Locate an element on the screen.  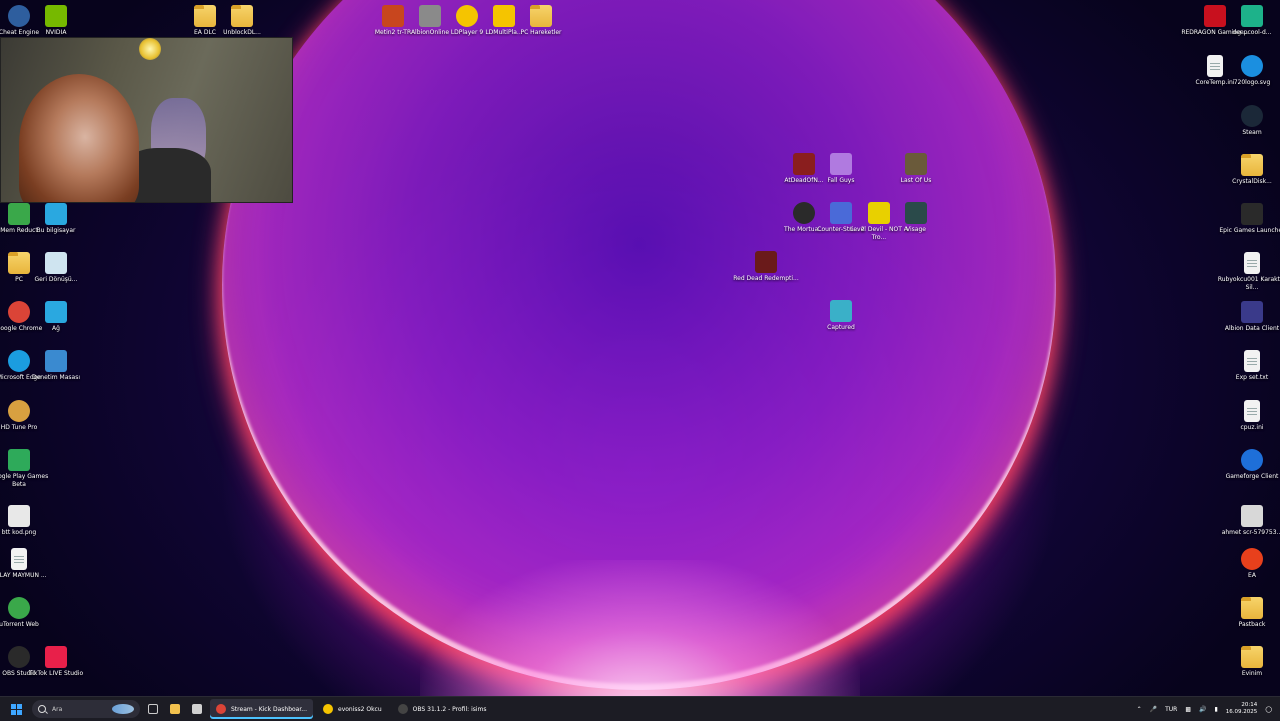
desktop-icon-evinim: Evinim is located at coordinates (1247, 662).